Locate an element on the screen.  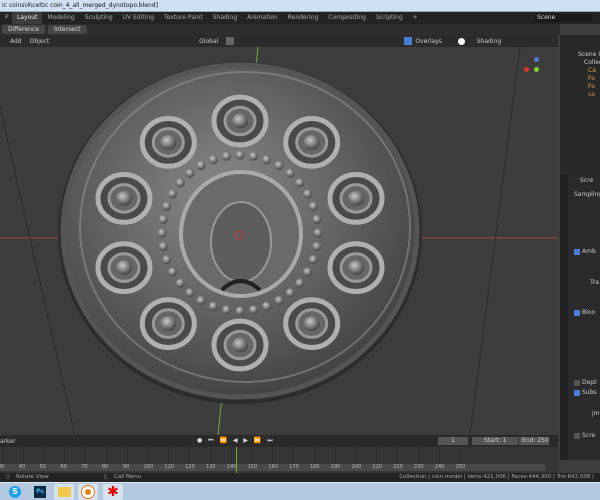
timeline-tick-label: 230 is located at coordinates (419, 467).